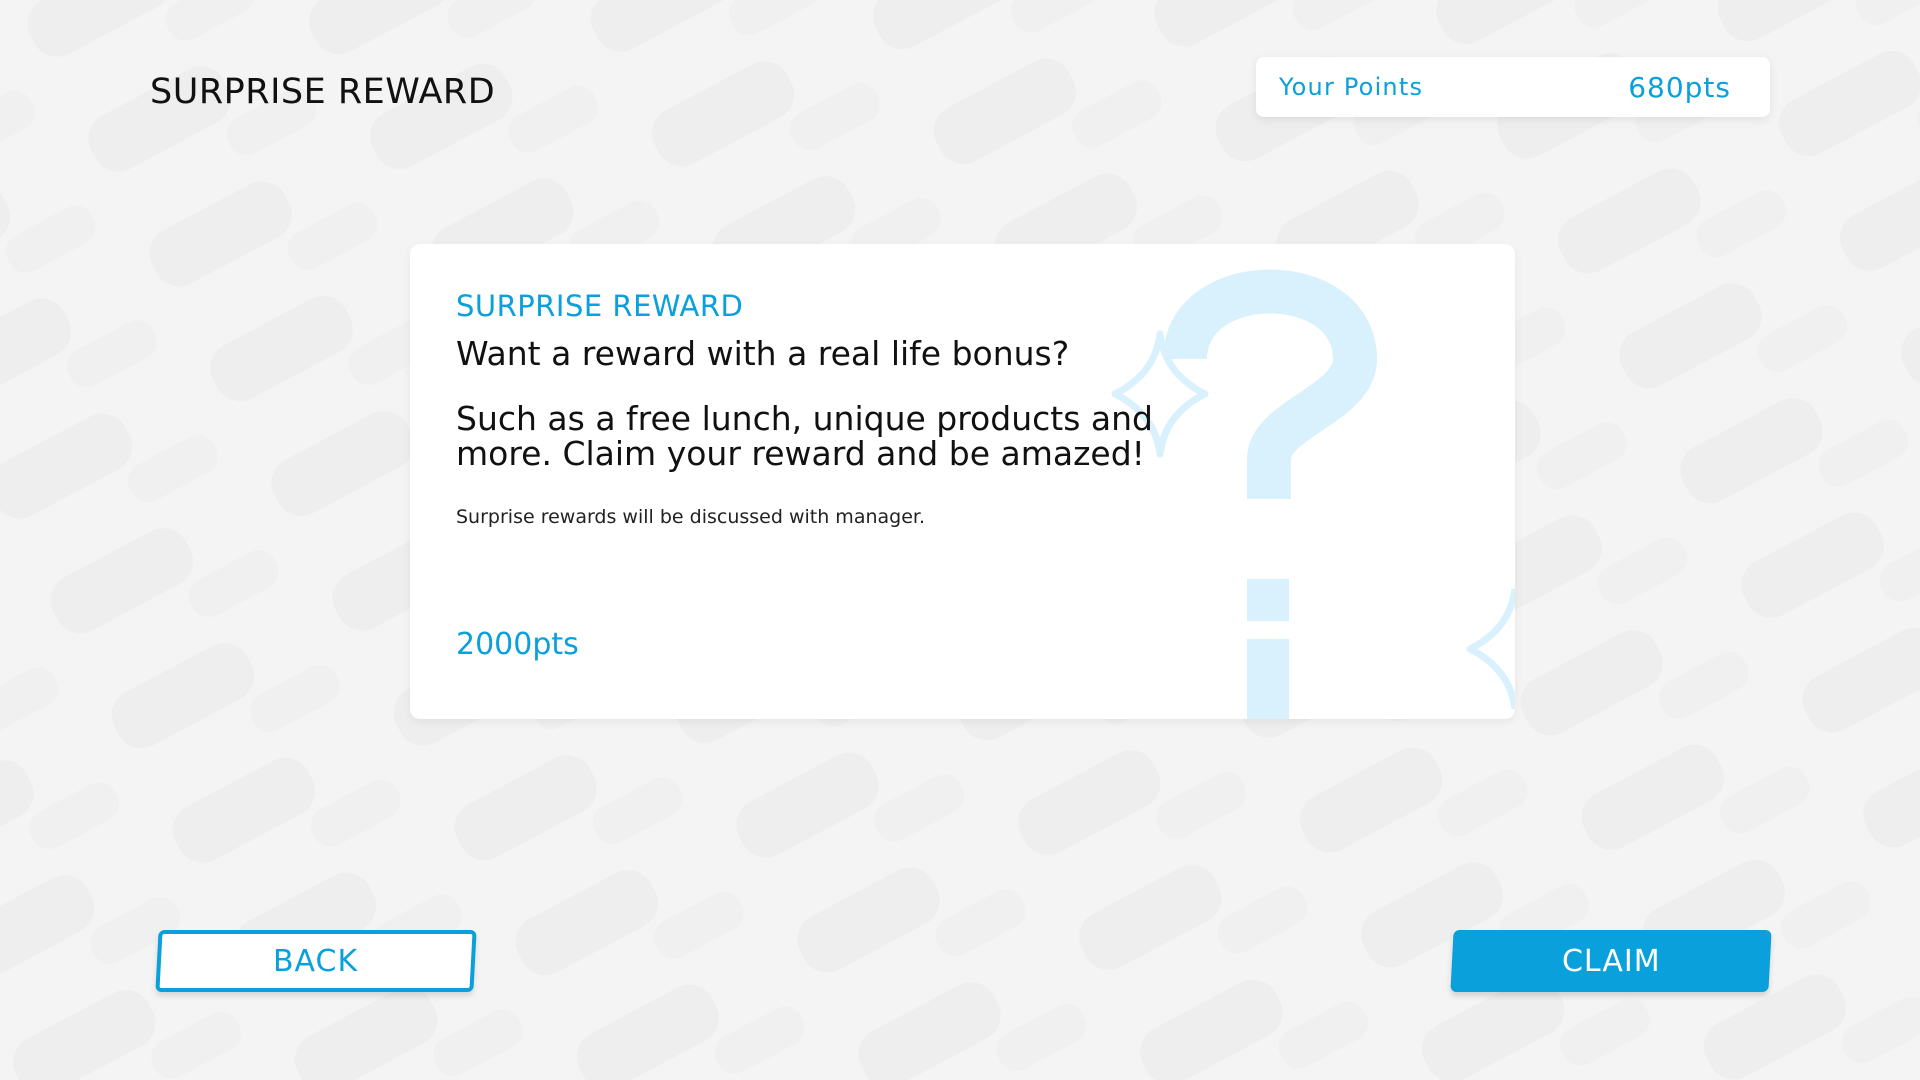 The image size is (1920, 1080). I want to click on reward-category-label: SURPRISE REWARD, so click(600, 306).